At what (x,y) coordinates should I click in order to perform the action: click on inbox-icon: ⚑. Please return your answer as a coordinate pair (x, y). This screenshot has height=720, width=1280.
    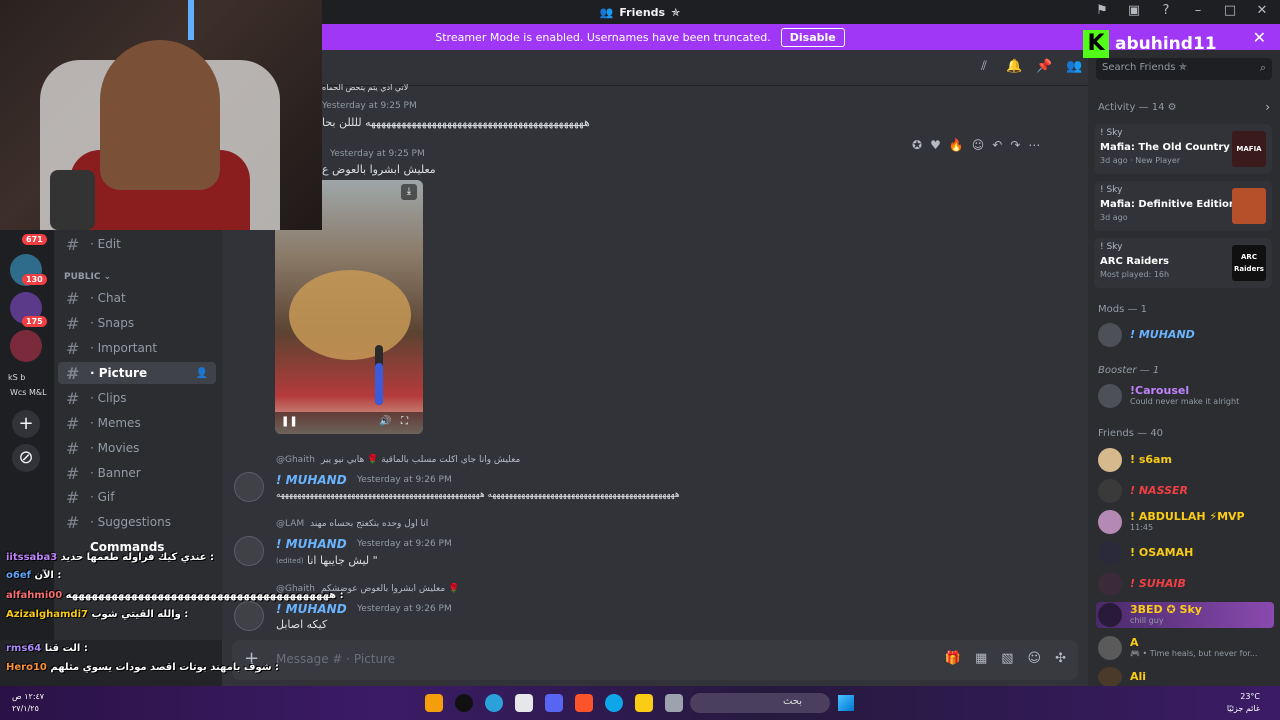
    Looking at the image, I should click on (1102, 11).